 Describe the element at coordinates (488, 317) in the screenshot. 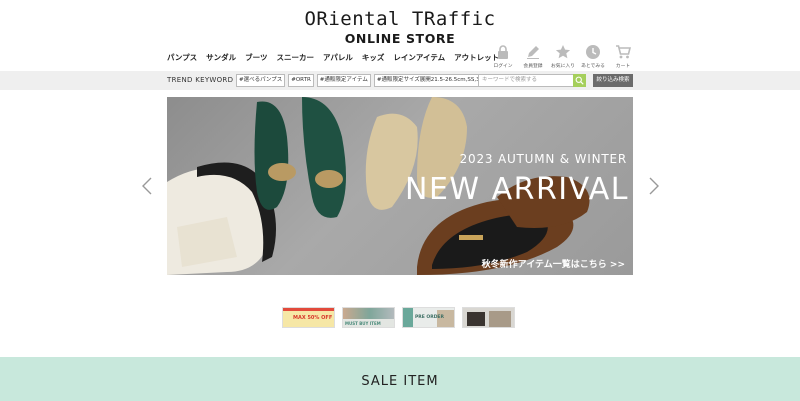

I see `thumbnail-shoes` at that location.